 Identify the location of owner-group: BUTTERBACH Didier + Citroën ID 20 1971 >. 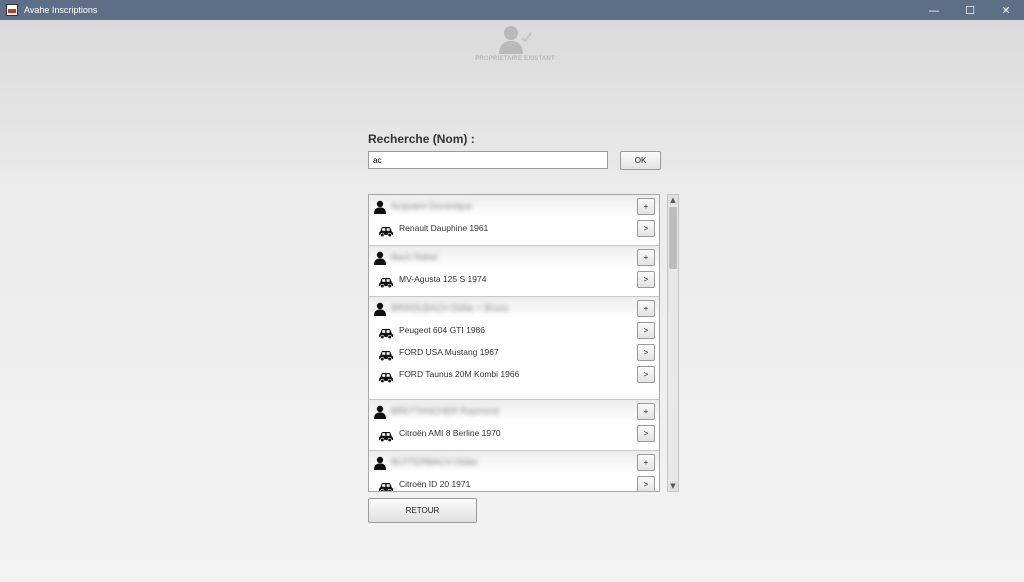
(514, 471).